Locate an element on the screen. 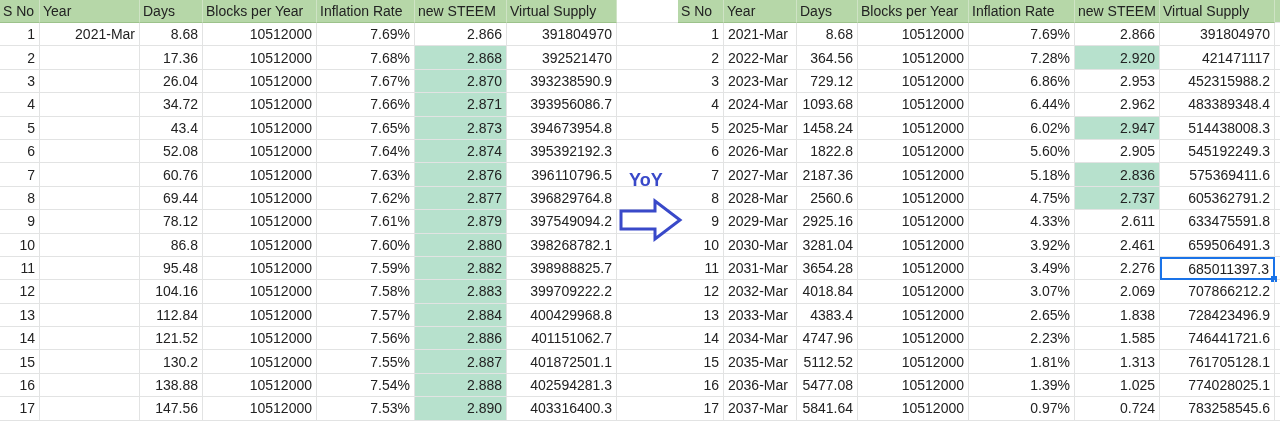  table-cell: 34.72 is located at coordinates (171, 105).